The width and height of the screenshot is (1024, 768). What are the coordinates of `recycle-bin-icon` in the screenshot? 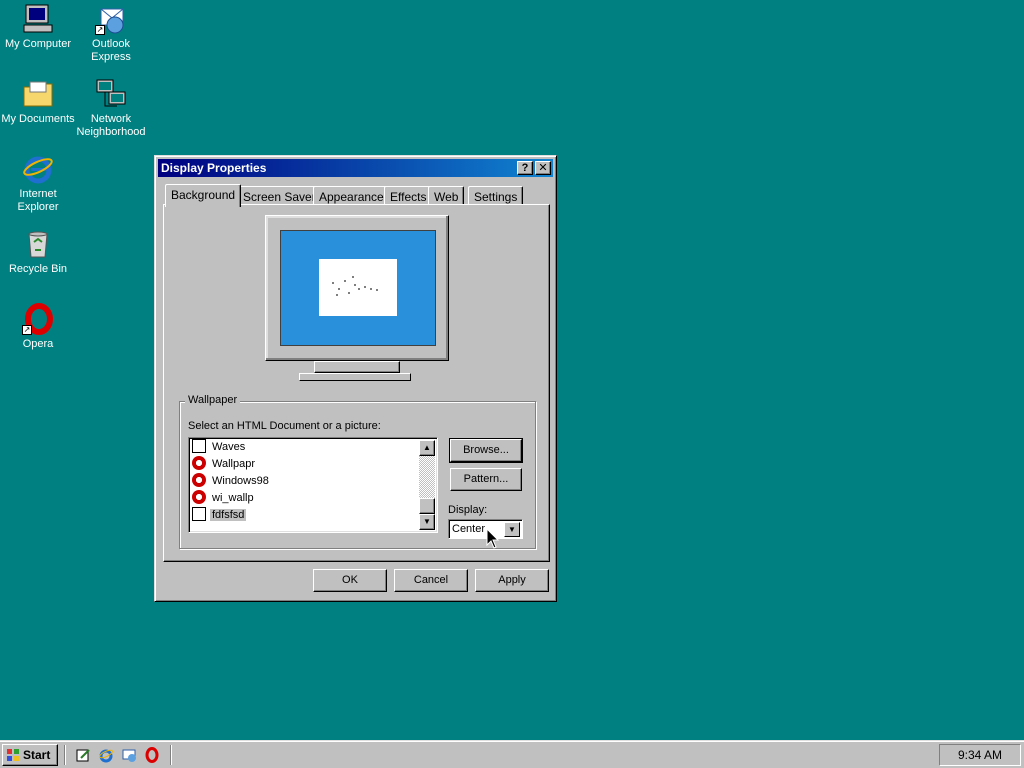 It's located at (38, 244).